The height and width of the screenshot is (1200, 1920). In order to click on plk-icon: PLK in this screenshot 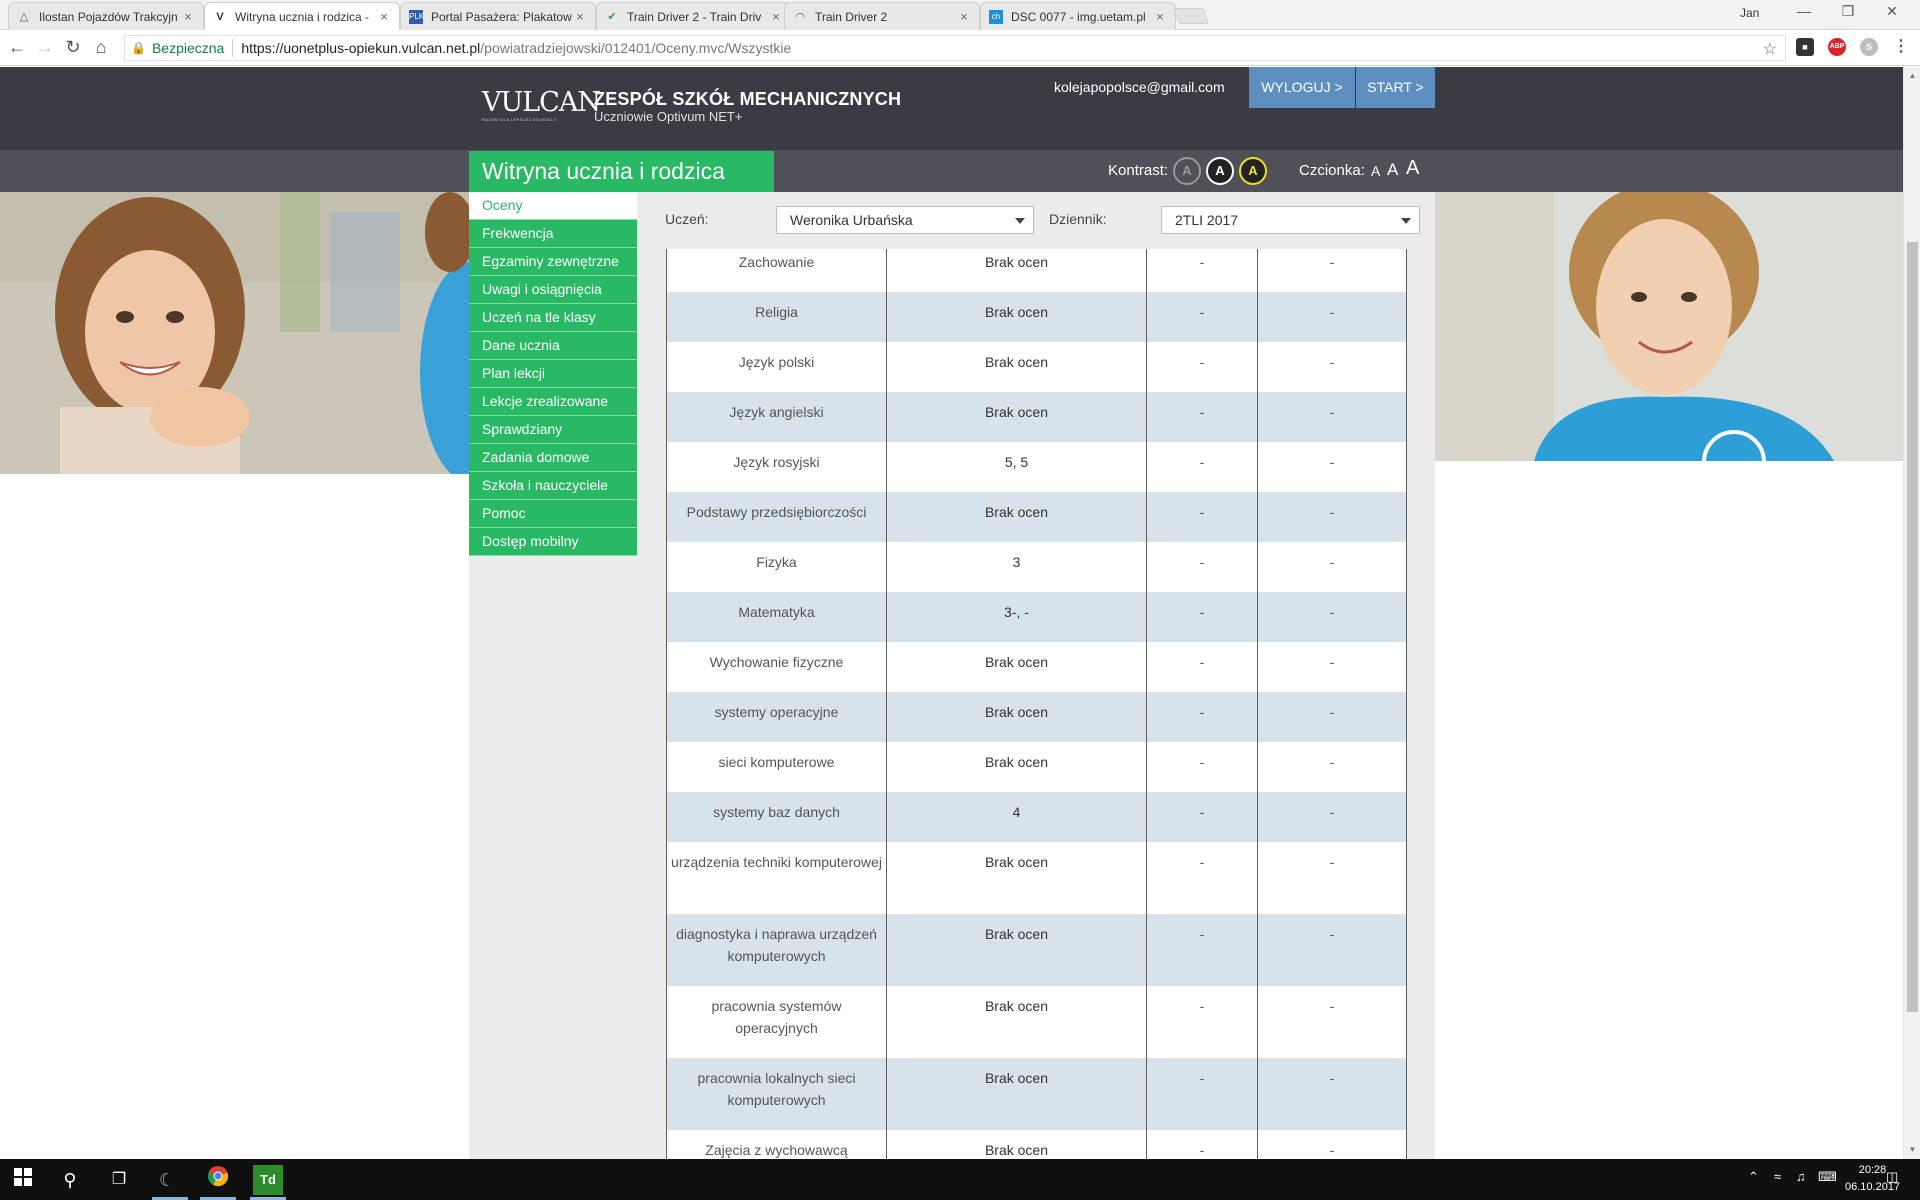, I will do `click(416, 16)`.